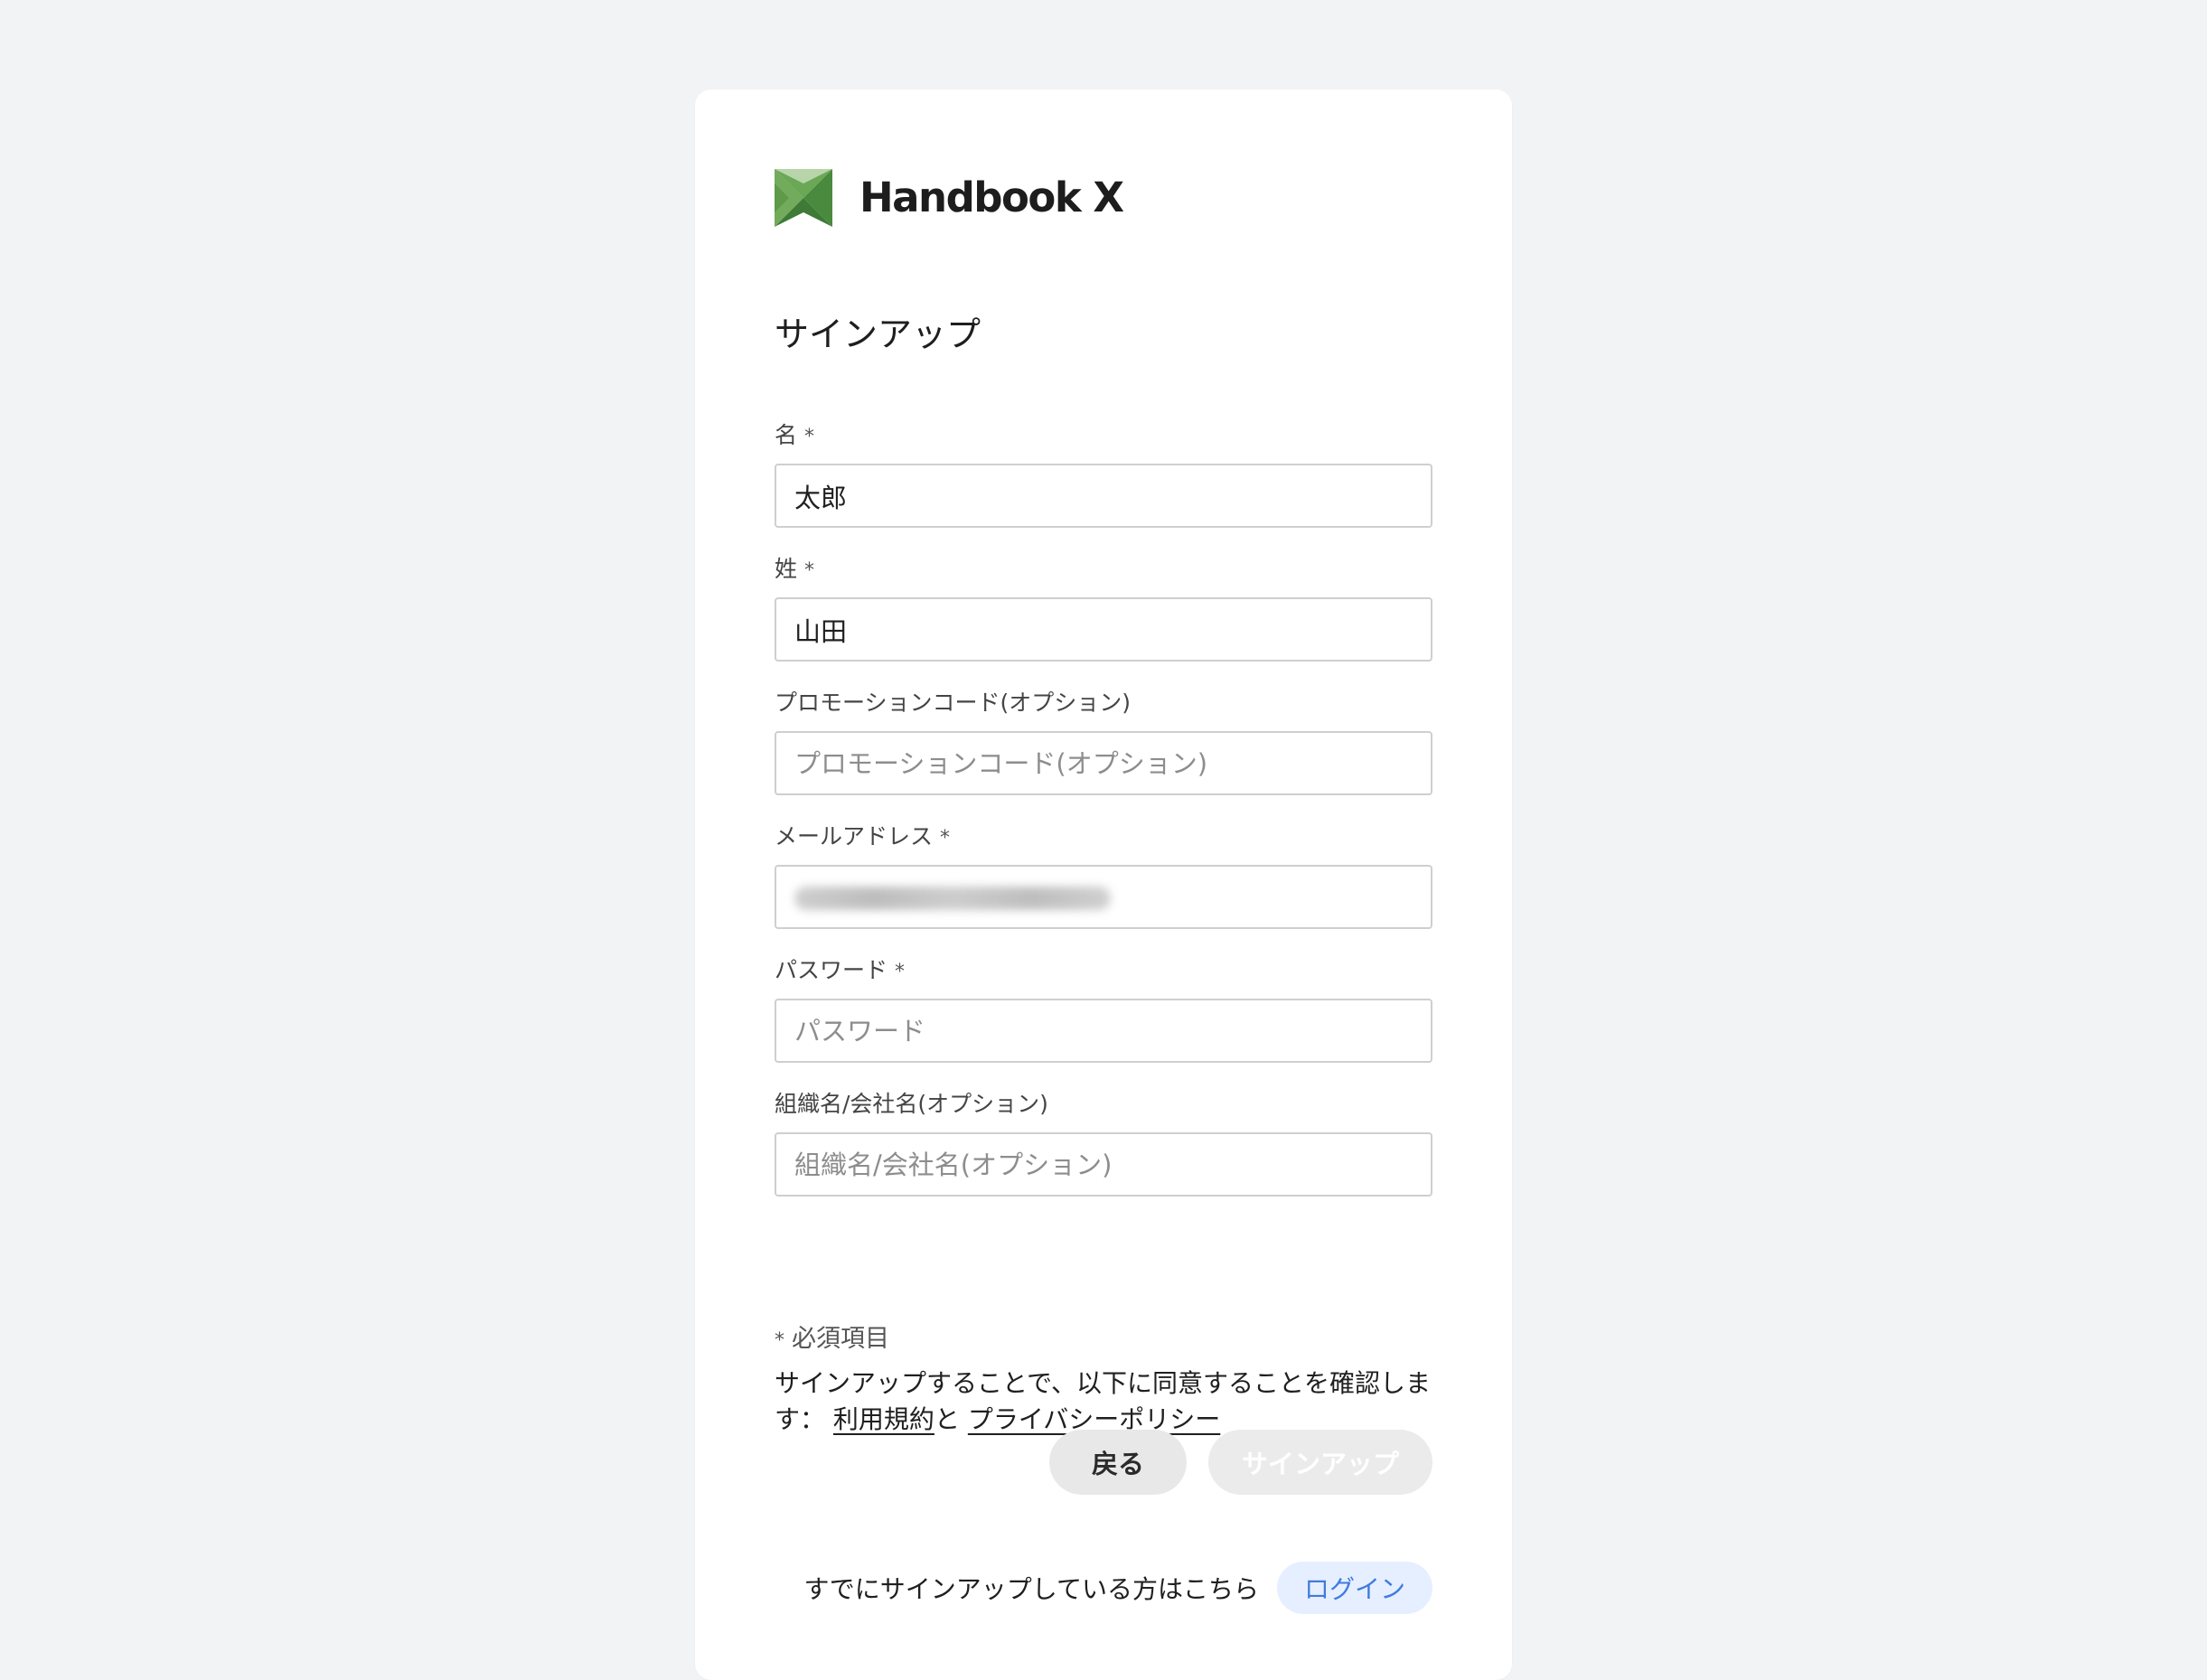 This screenshot has height=1680, width=2207. I want to click on password-label: パスワード *, so click(840, 970).